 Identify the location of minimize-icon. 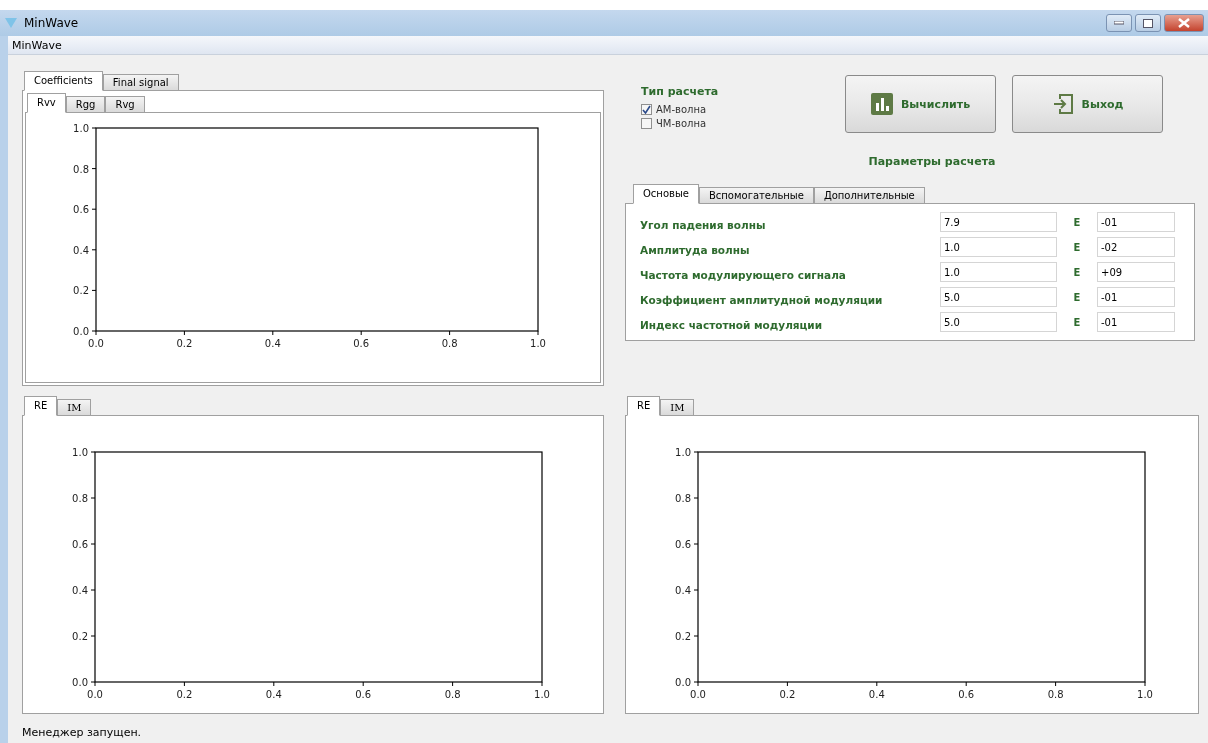
(1119, 23).